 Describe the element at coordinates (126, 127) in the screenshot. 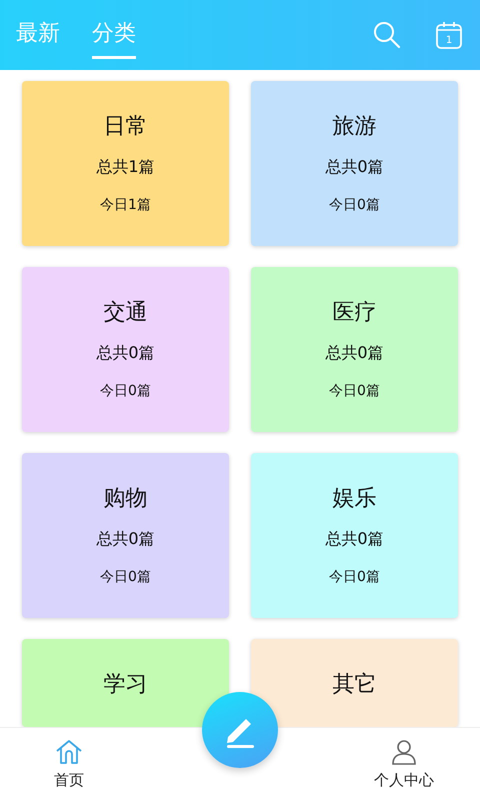

I see `category-title: 日常` at that location.